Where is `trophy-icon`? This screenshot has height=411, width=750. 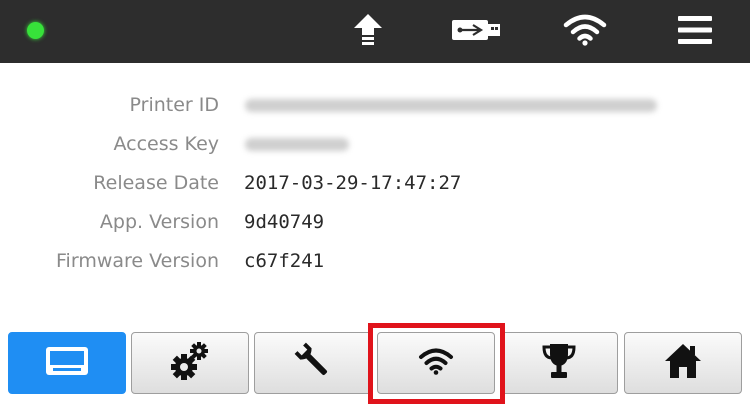
trophy-icon is located at coordinates (559, 363).